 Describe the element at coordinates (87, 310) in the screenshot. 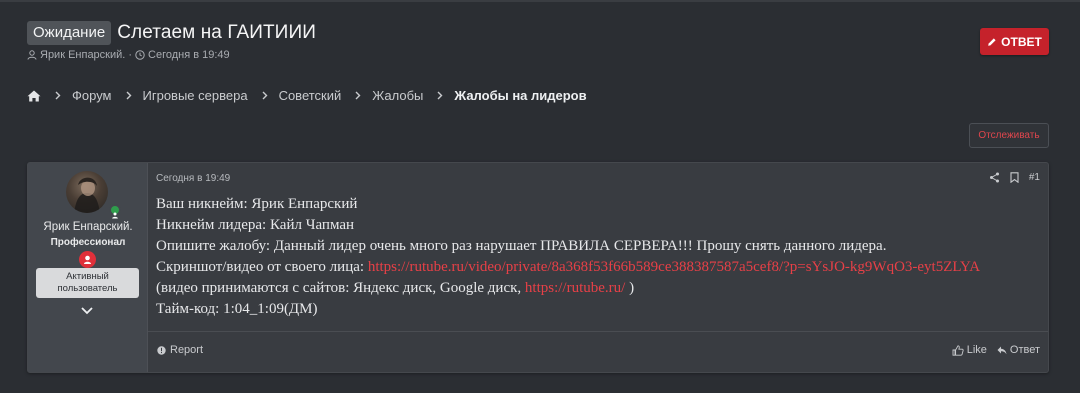

I see `chevron-down-icon` at that location.